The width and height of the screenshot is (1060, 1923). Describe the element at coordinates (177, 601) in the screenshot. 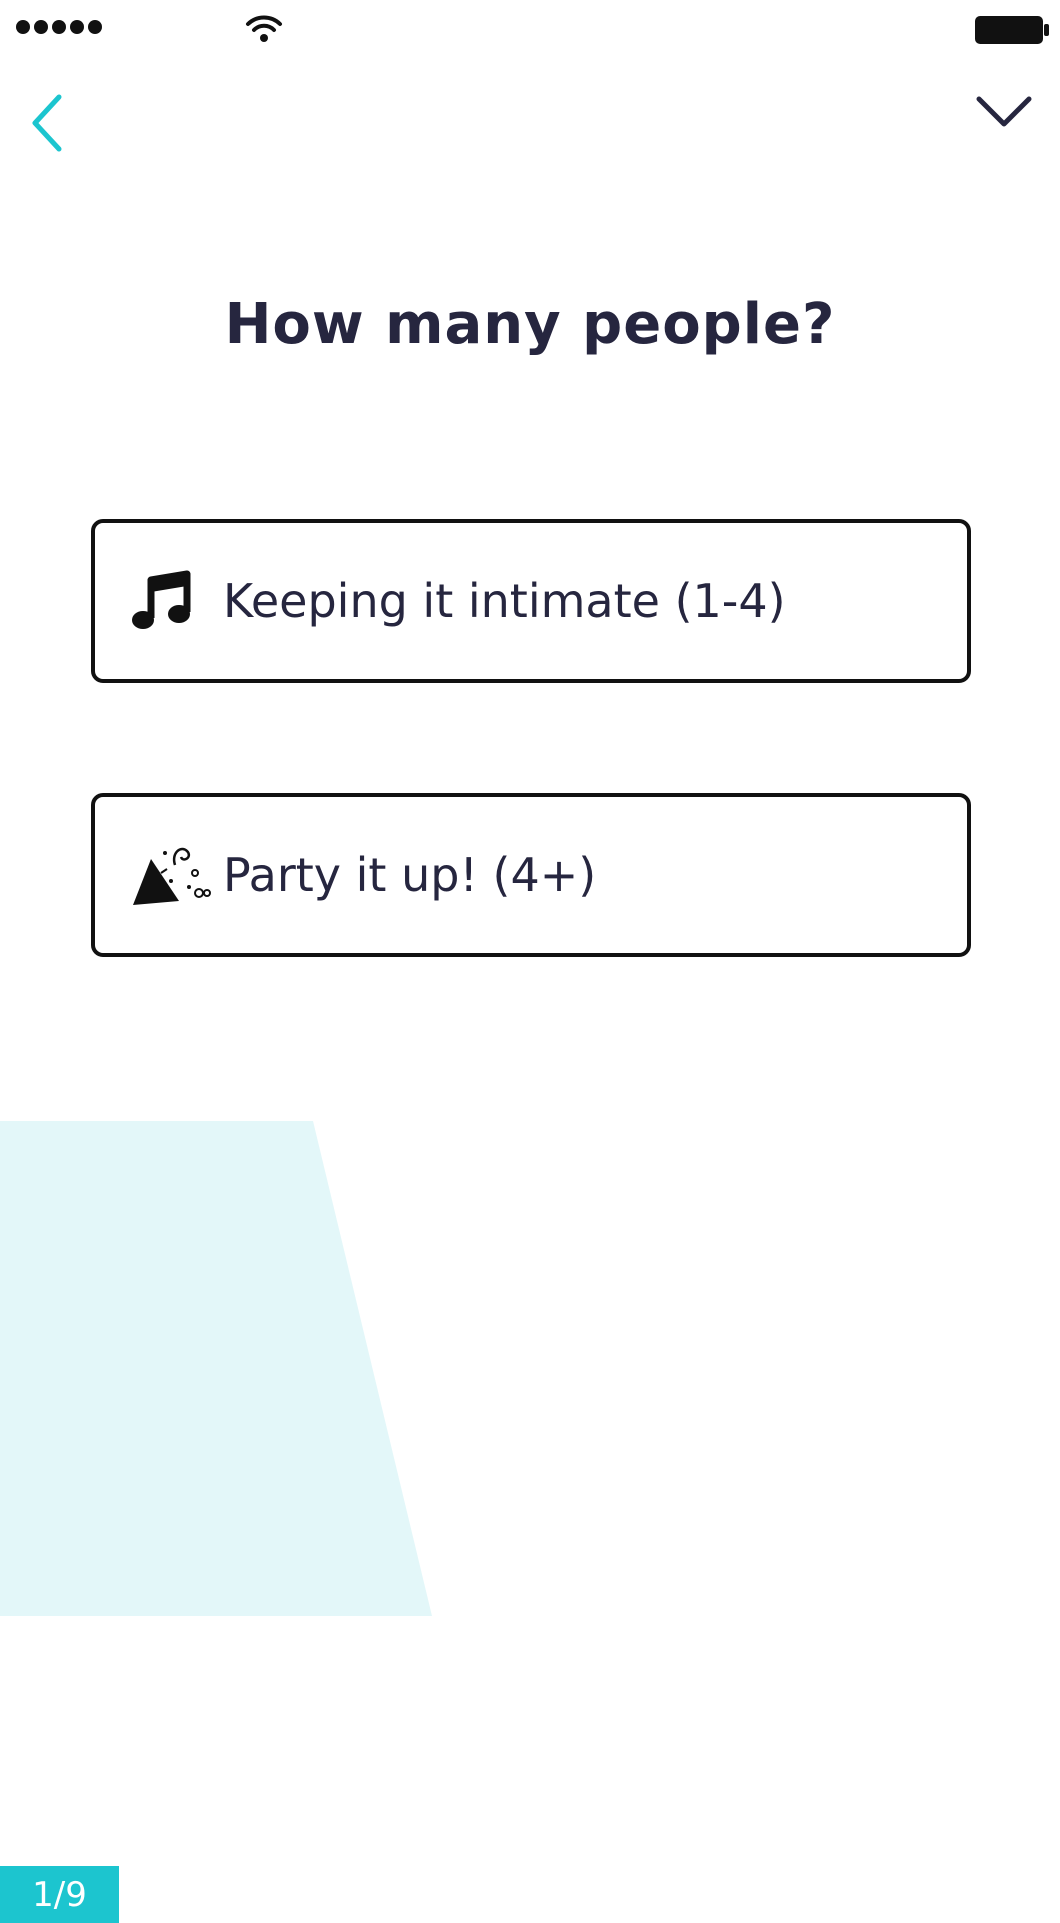

I see `music-note-icon` at that location.